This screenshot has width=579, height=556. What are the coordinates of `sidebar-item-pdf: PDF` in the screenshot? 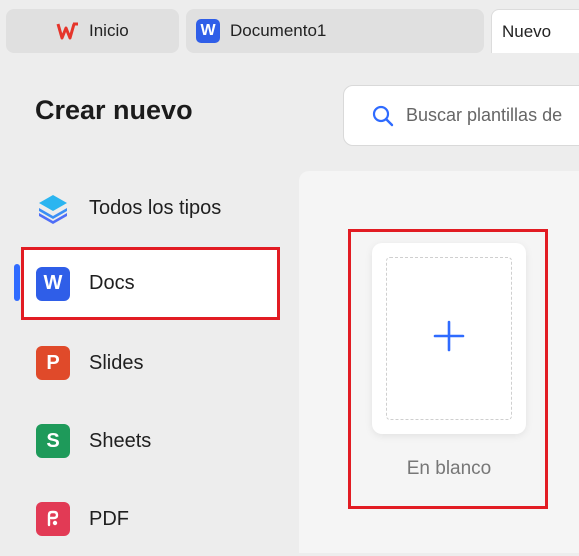 It's located at (150, 519).